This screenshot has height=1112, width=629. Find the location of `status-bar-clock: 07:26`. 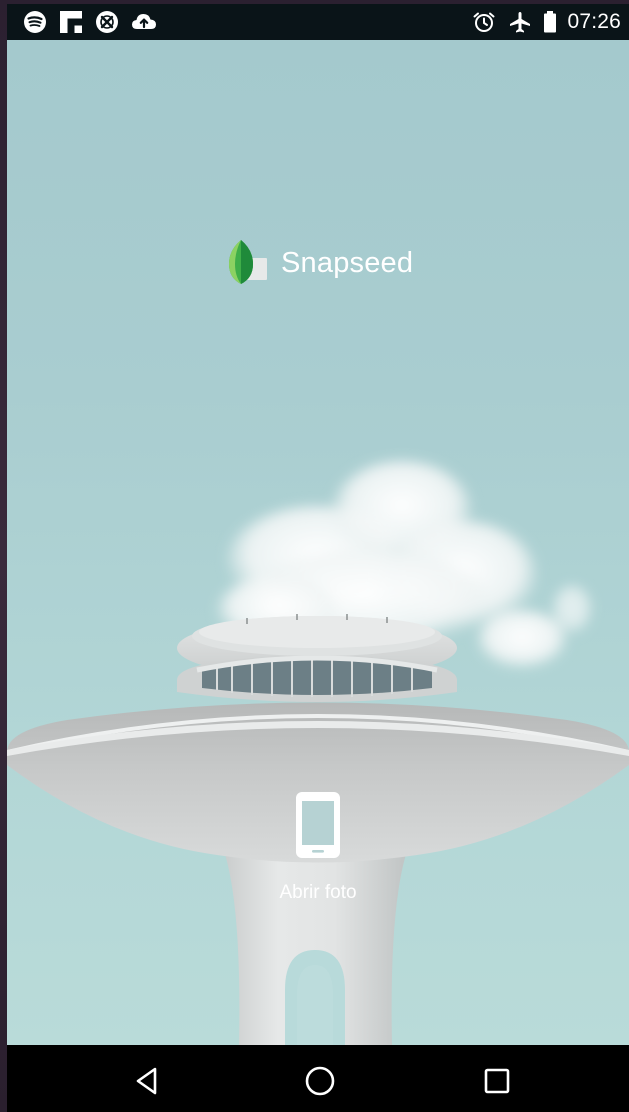

status-bar-clock: 07:26 is located at coordinates (594, 21).